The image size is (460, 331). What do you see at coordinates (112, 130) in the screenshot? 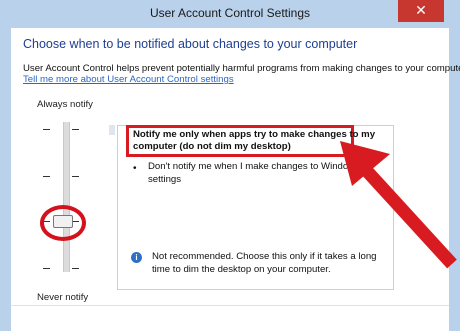
I see `panel-pointer` at bounding box center [112, 130].